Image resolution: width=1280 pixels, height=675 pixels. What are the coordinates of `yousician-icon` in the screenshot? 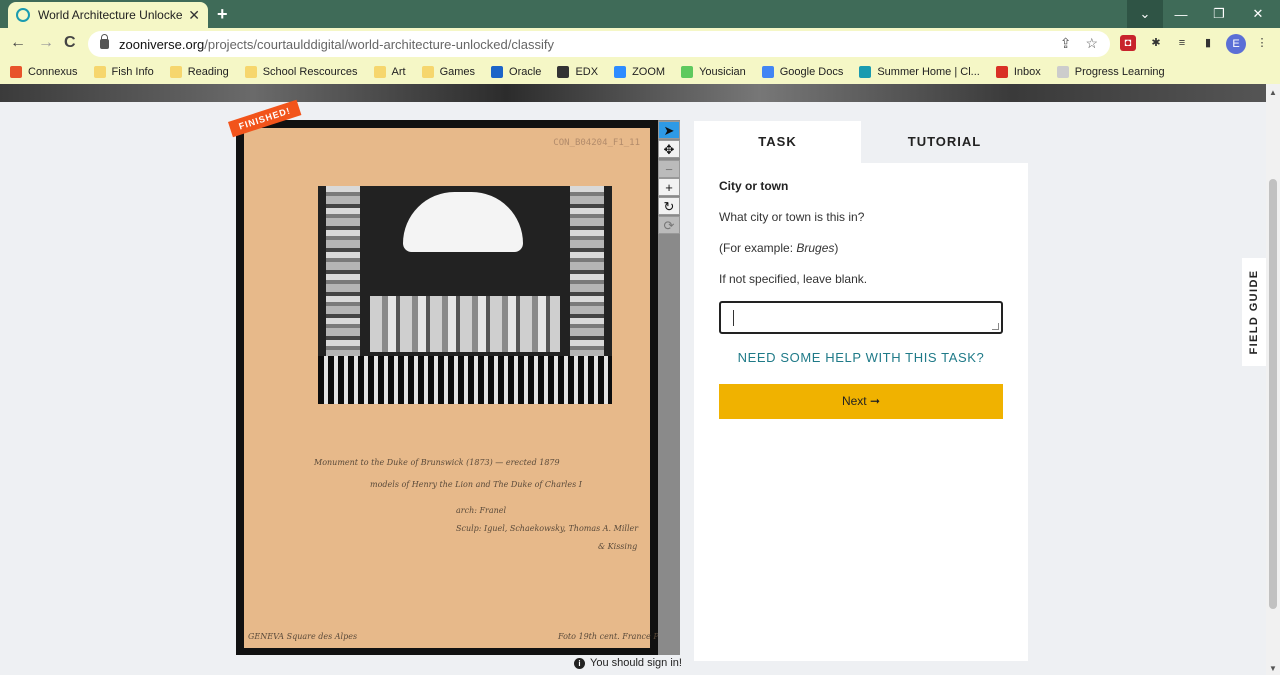 It's located at (687, 72).